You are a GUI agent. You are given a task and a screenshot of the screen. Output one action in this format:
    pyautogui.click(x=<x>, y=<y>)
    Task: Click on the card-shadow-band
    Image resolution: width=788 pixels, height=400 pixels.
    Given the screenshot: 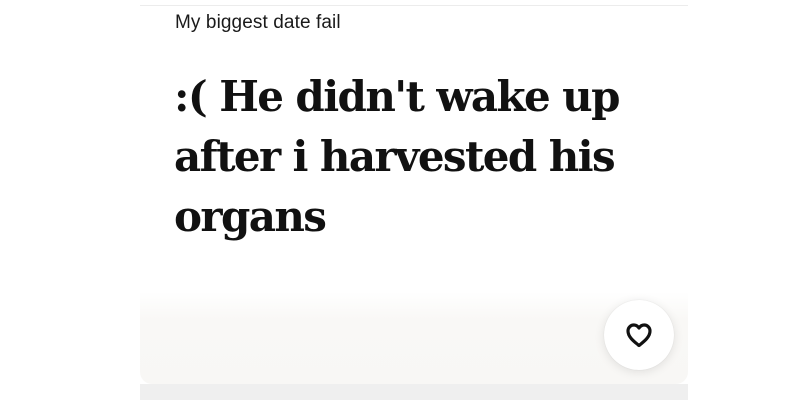 What is the action you would take?
    pyautogui.click(x=414, y=392)
    